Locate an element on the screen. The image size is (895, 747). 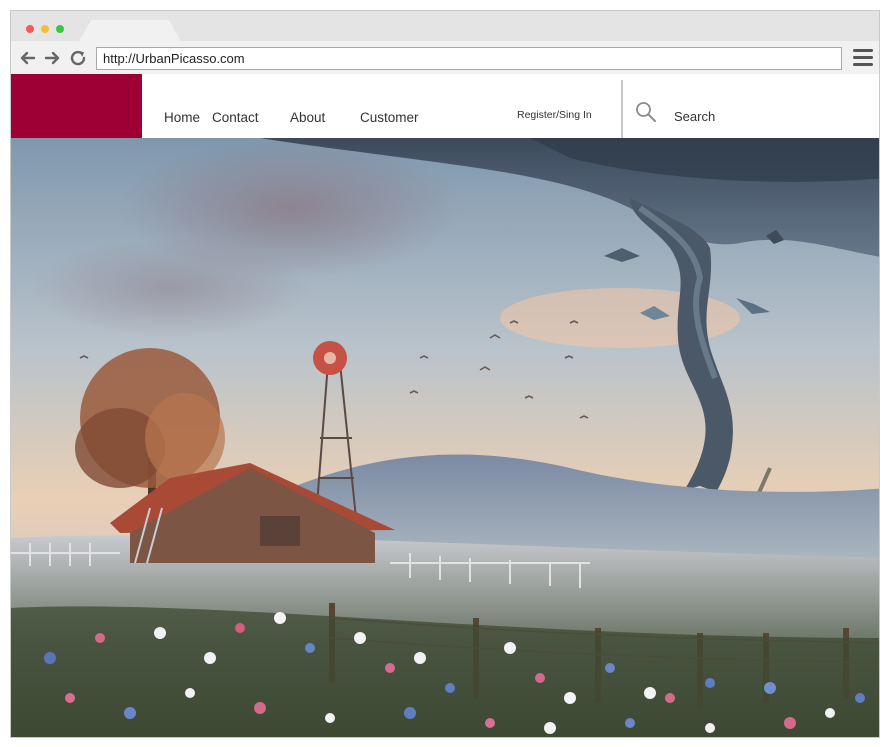
menu-icon is located at coordinates (863, 58).